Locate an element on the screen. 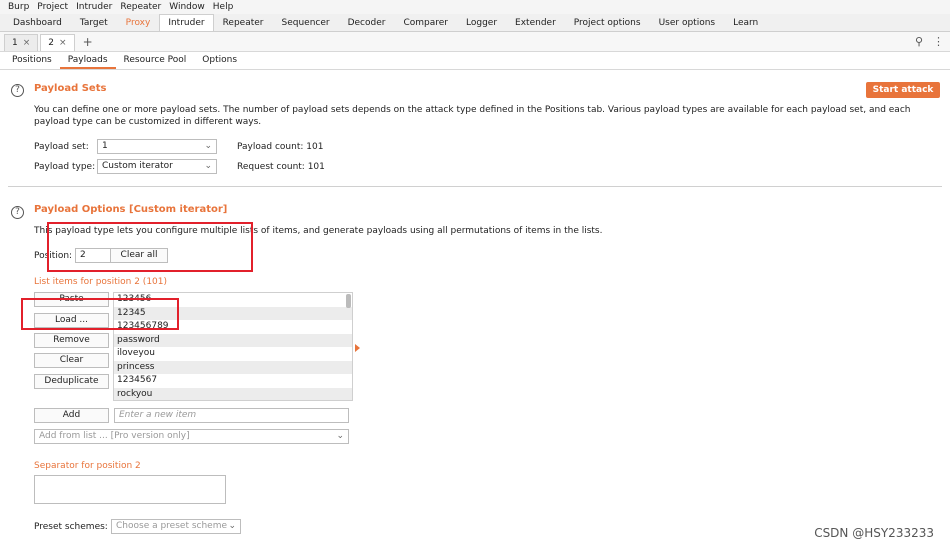 This screenshot has width=950, height=548. menu-bar: Burp Project Intruder Repeater Window Help is located at coordinates (475, 7).